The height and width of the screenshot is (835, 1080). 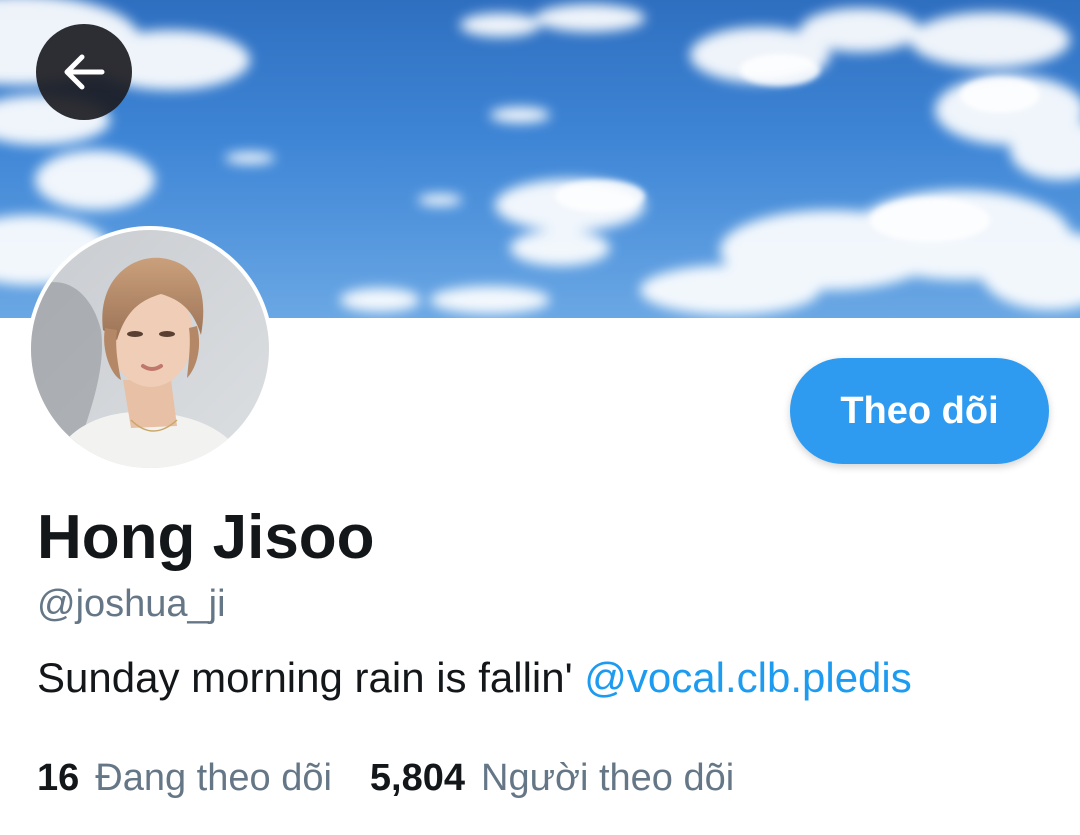 What do you see at coordinates (213, 778) in the screenshot?
I see `following-label: Đang theo dõi` at bounding box center [213, 778].